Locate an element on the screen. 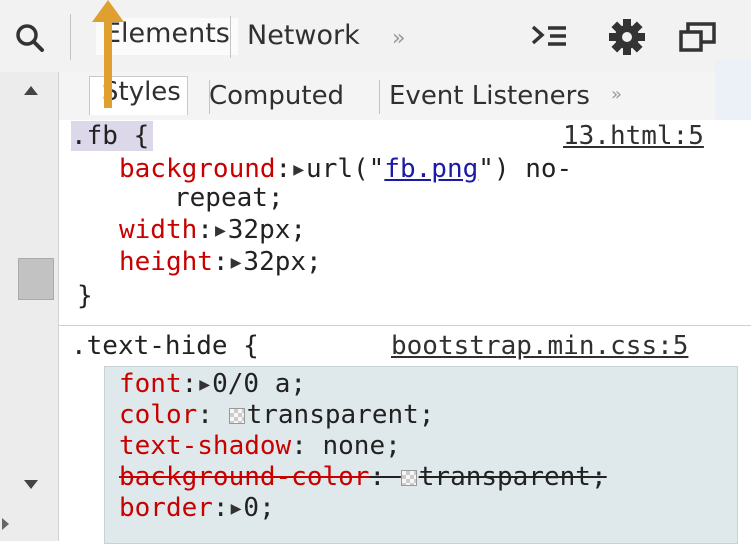  tab-network: Network is located at coordinates (303, 35).